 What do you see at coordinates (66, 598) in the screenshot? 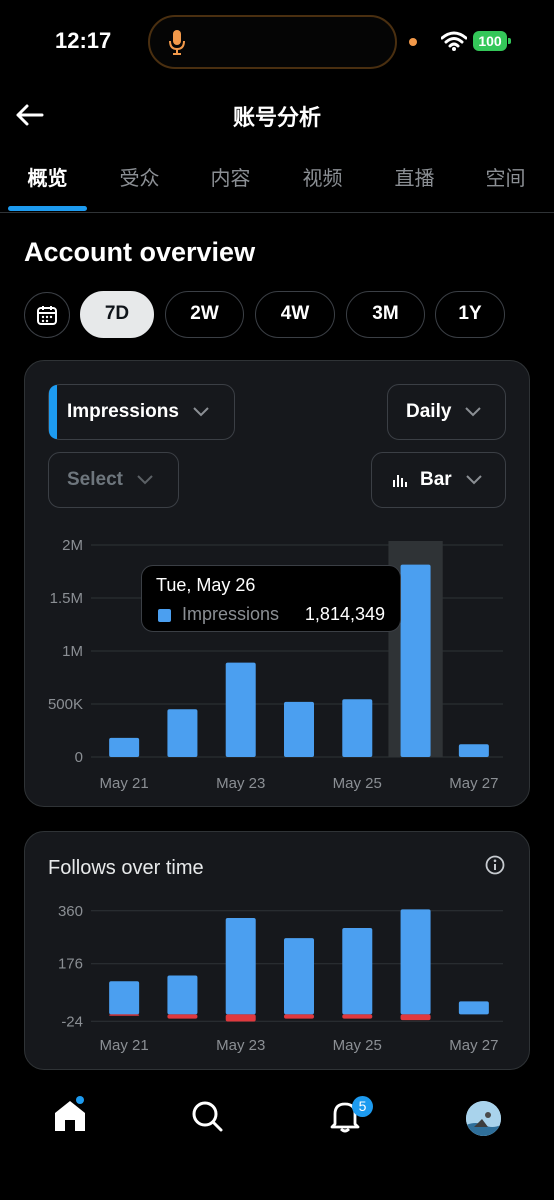
I see `y-tick-label: 1.5M` at bounding box center [66, 598].